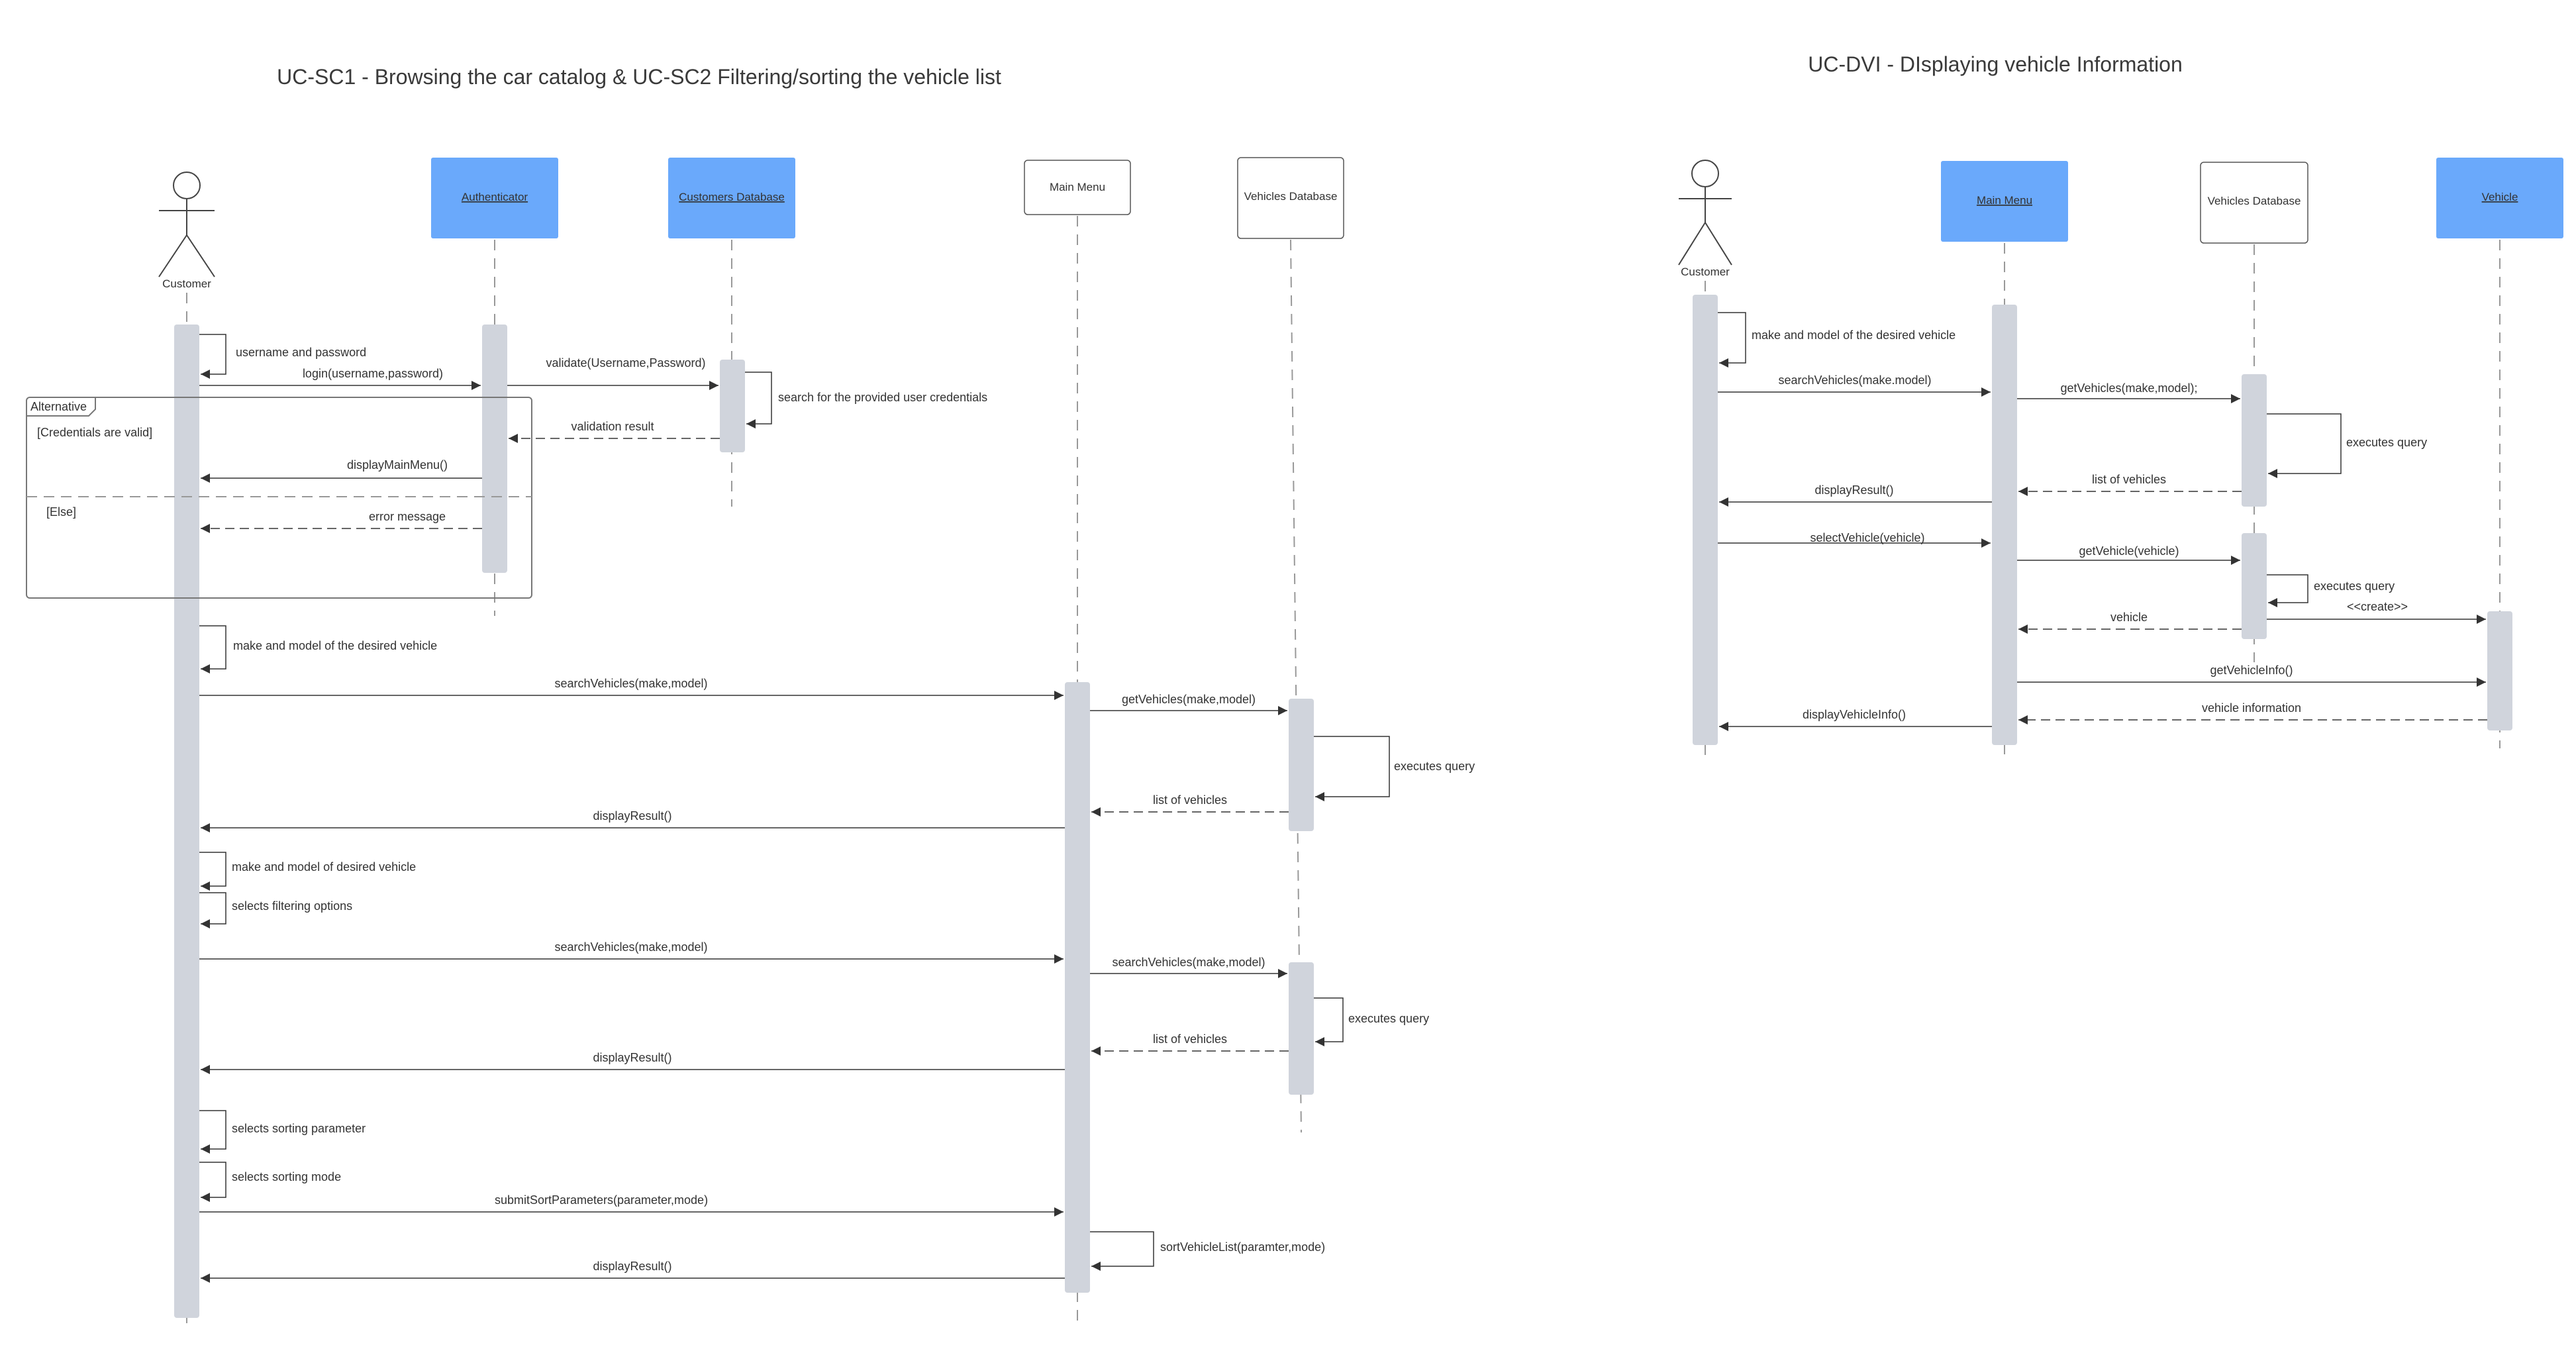 Image resolution: width=2576 pixels, height=1351 pixels. I want to click on d2-activations, so click(2102, 520).